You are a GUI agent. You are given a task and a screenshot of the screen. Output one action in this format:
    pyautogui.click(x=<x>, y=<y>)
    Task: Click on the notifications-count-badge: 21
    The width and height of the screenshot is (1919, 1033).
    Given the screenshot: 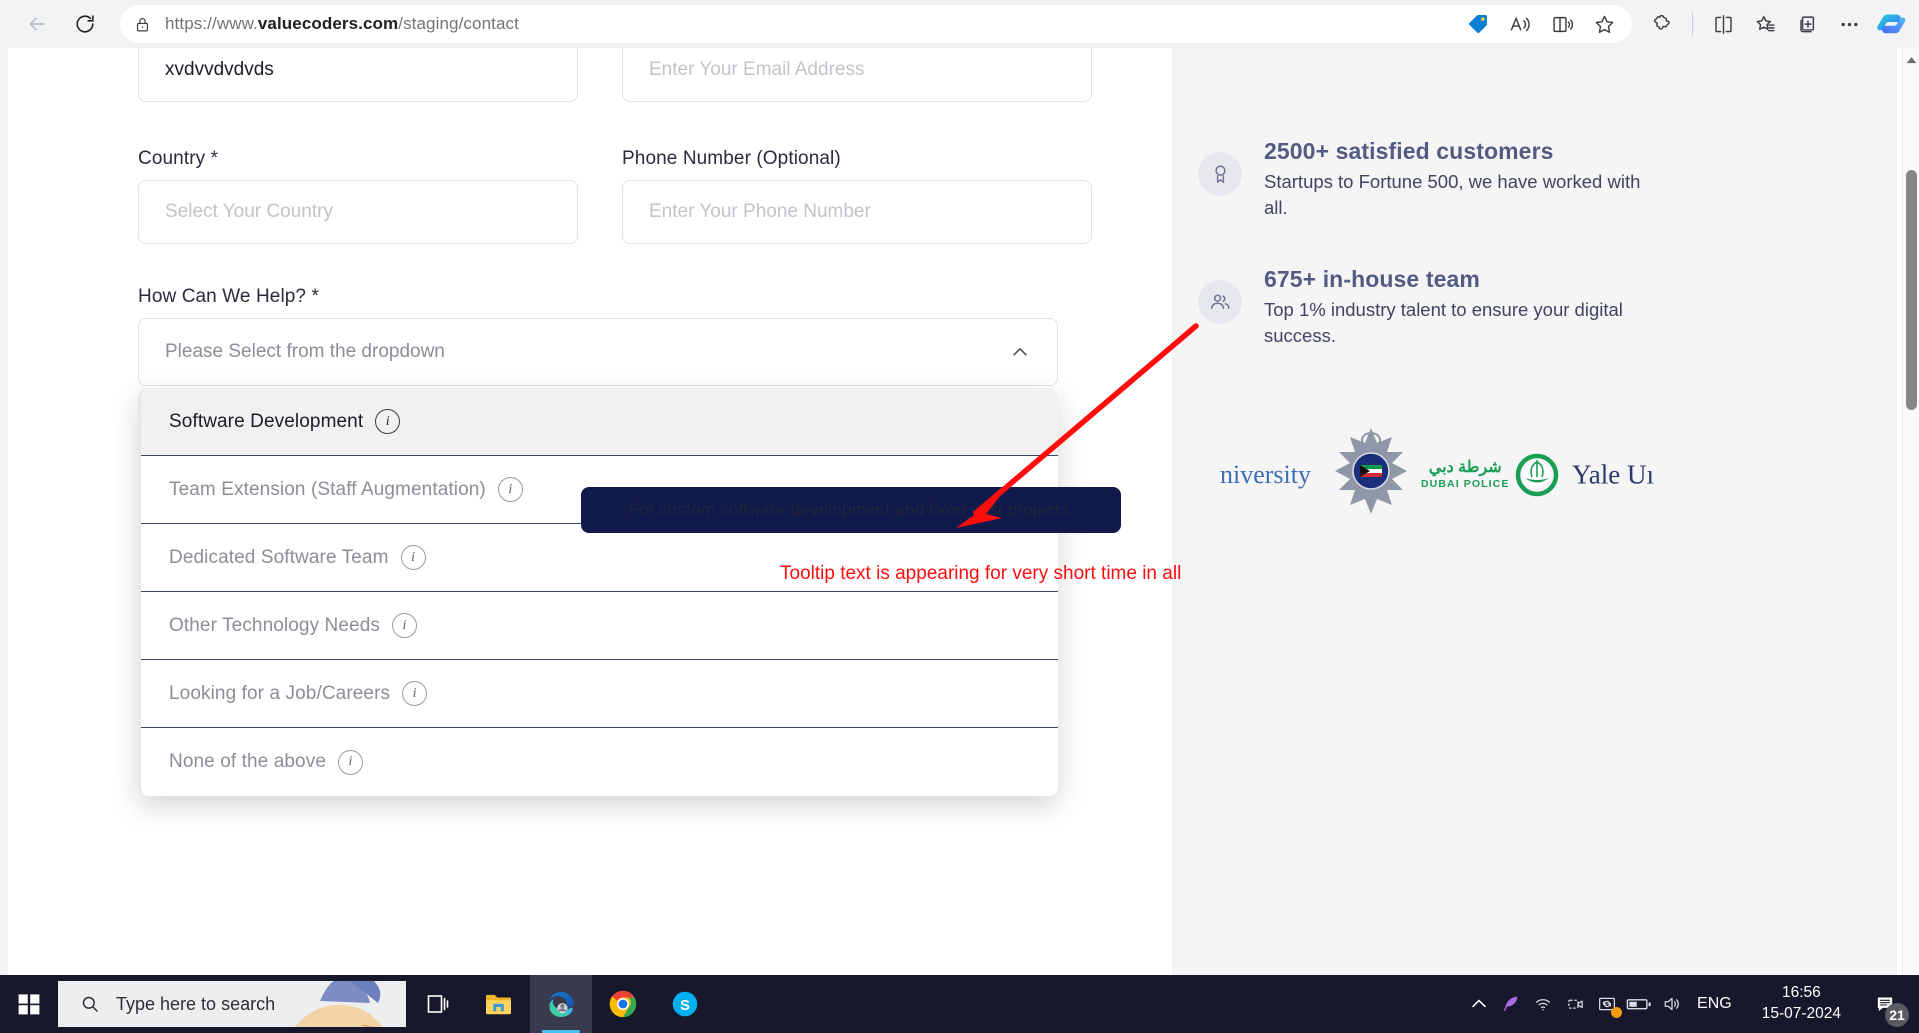 What is the action you would take?
    pyautogui.click(x=1897, y=1015)
    